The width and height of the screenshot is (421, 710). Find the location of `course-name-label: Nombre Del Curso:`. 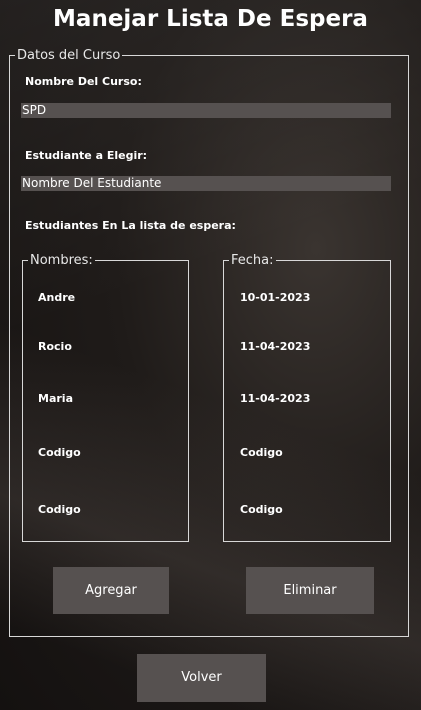

course-name-label: Nombre Del Curso: is located at coordinates (83, 81).